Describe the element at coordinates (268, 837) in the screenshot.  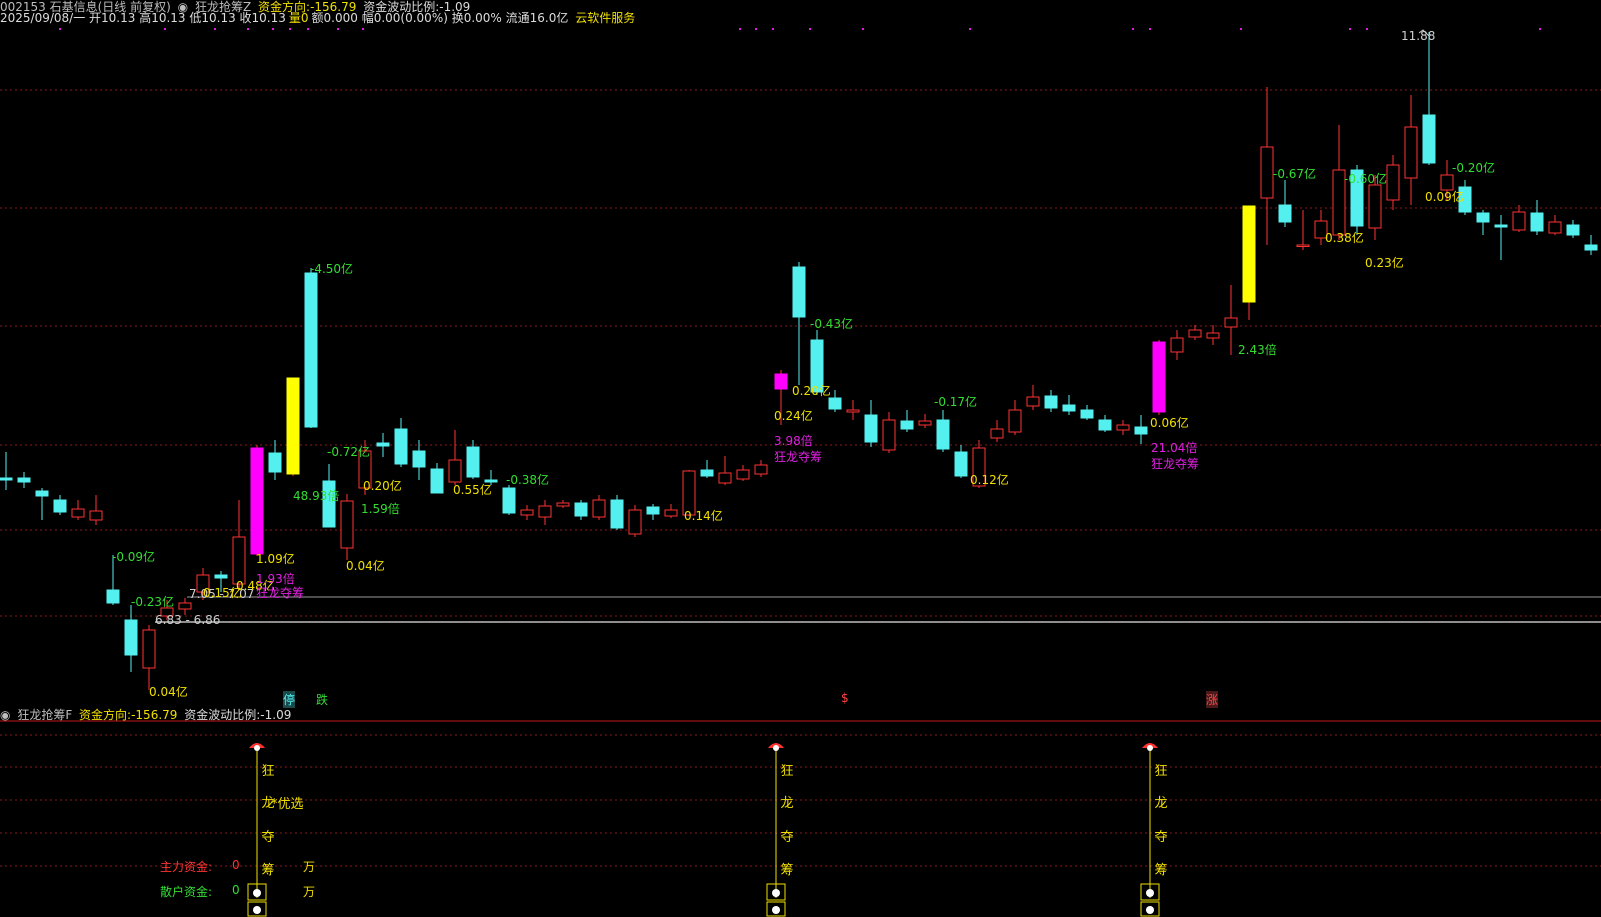
I see `signal-char: 夺` at that location.